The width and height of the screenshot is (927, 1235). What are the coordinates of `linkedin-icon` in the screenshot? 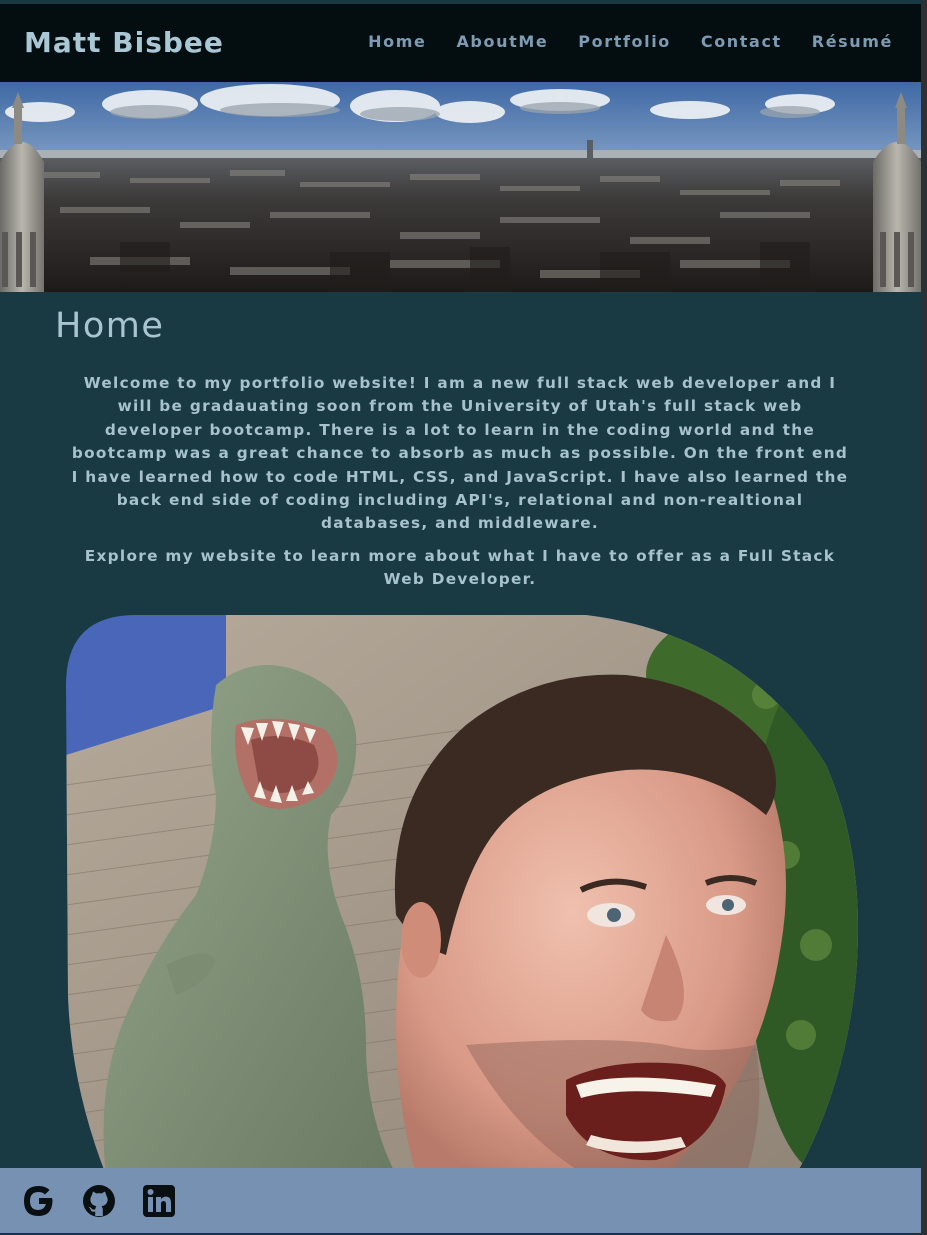 It's located at (159, 1200).